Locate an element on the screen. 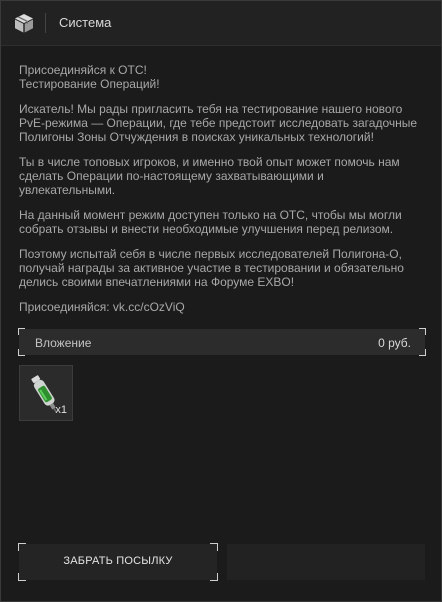  message-link-line: Присоединяйся: vk.cc/cOzViQ is located at coordinates (219, 307).